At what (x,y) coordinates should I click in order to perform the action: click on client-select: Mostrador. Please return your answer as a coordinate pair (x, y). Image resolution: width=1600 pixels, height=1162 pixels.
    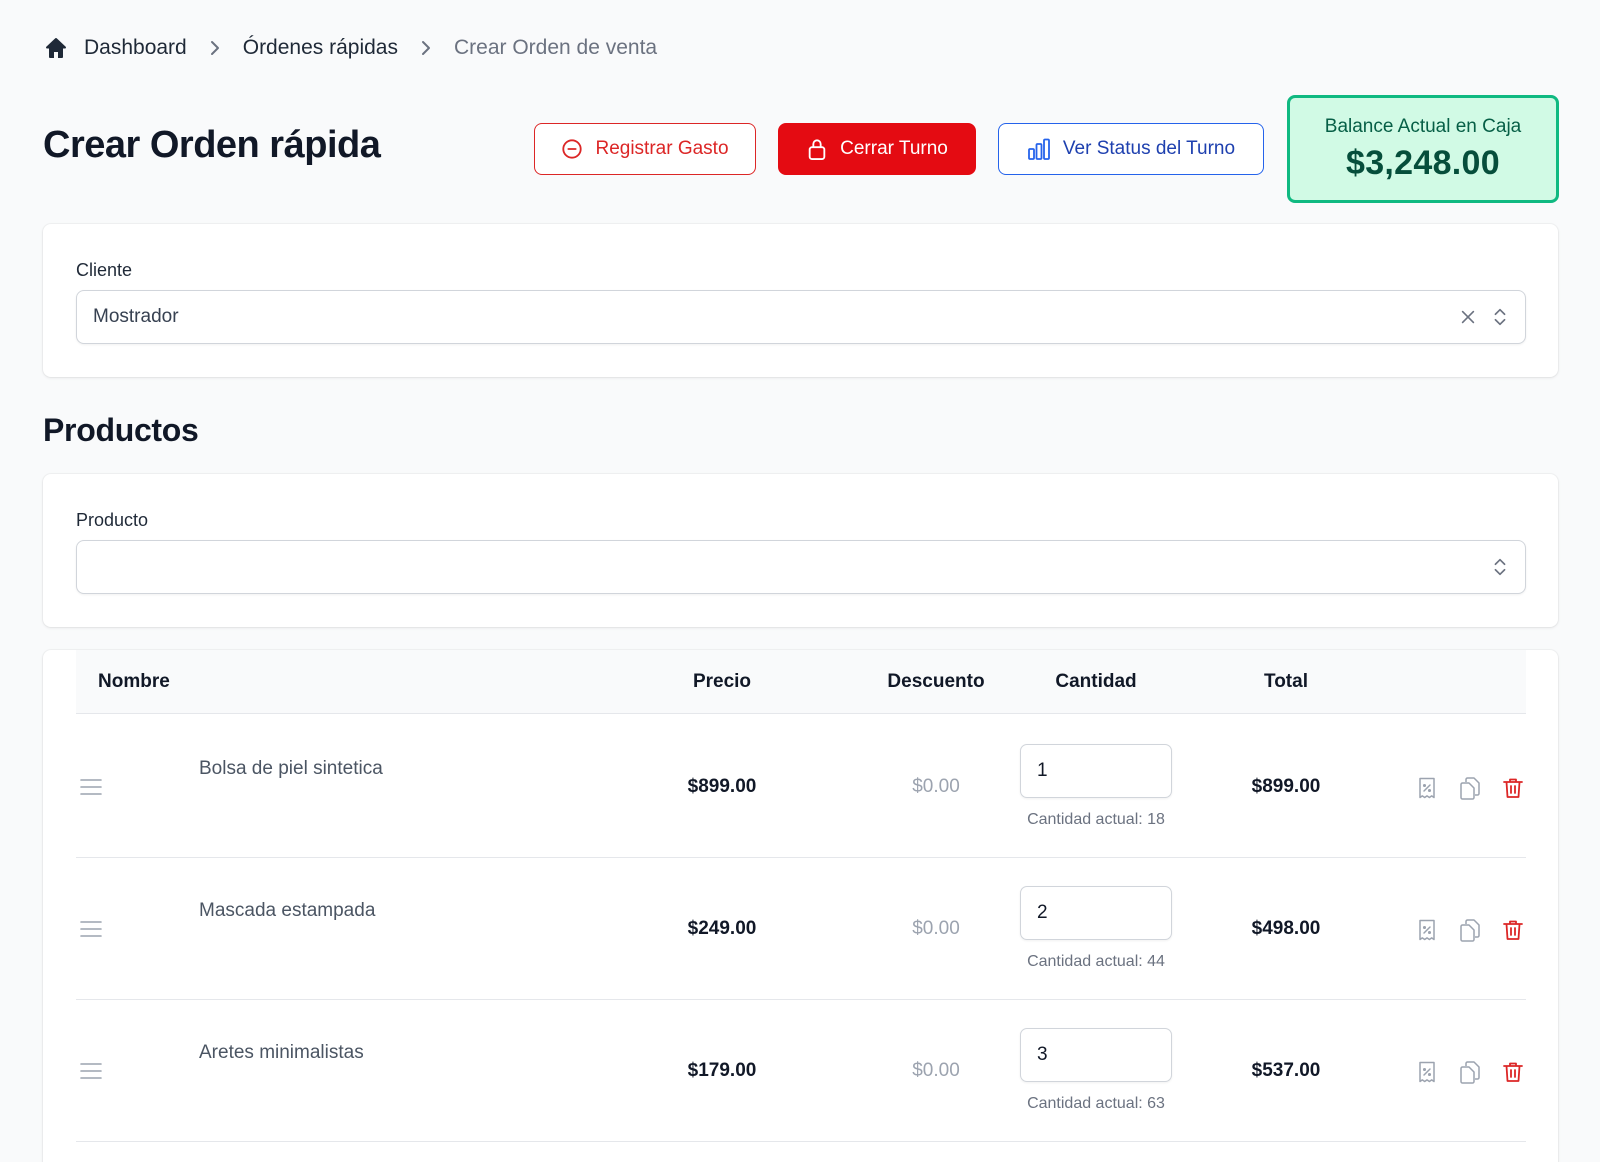
    Looking at the image, I should click on (801, 317).